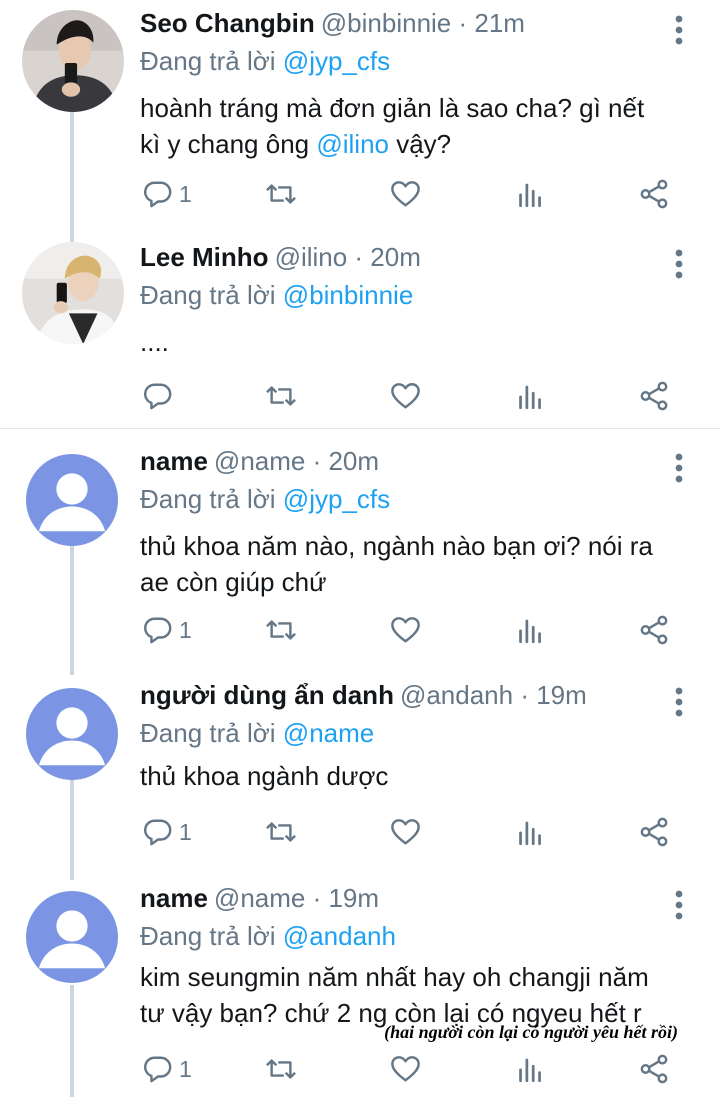 The width and height of the screenshot is (720, 1097). What do you see at coordinates (296, 461) in the screenshot?
I see `handle-and-time: @name · 20m` at bounding box center [296, 461].